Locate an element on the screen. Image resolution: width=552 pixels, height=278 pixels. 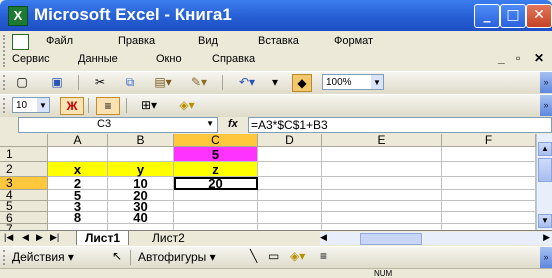
next-sheet-icon: ▶ is located at coordinates (39, 237).